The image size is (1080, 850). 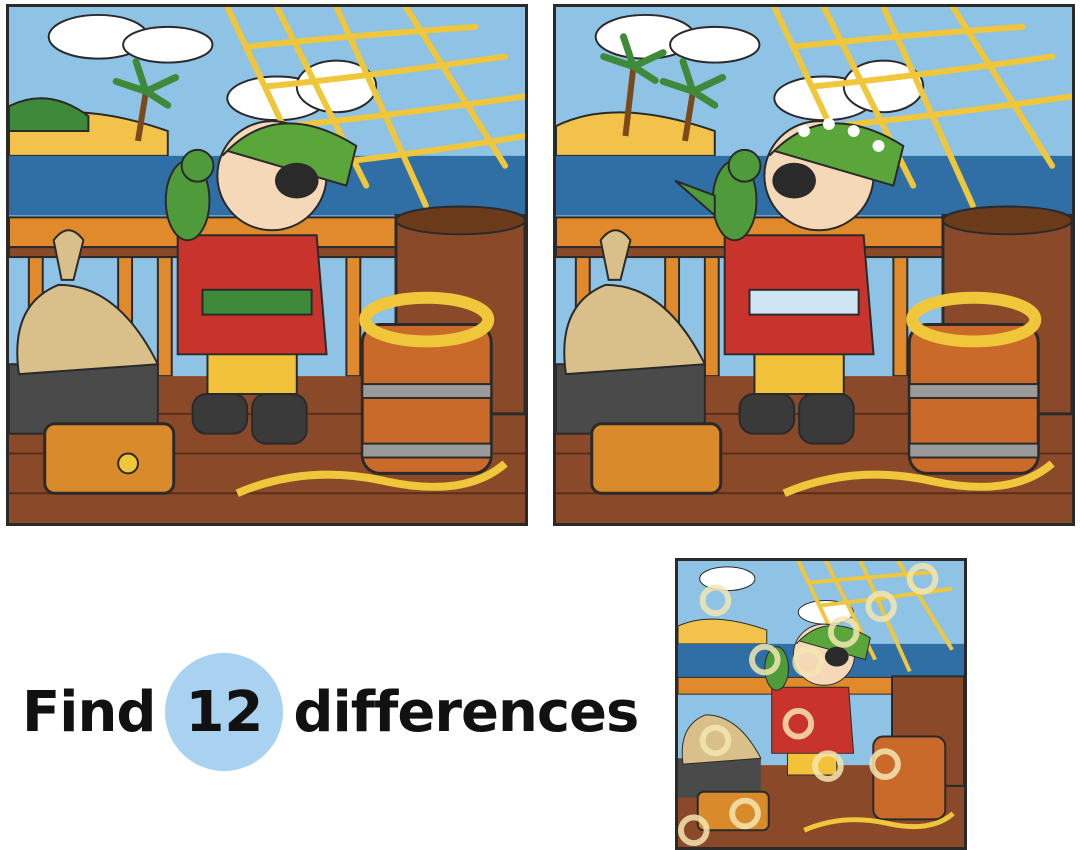 I want to click on title-prefix: Find, so click(x=89, y=712).